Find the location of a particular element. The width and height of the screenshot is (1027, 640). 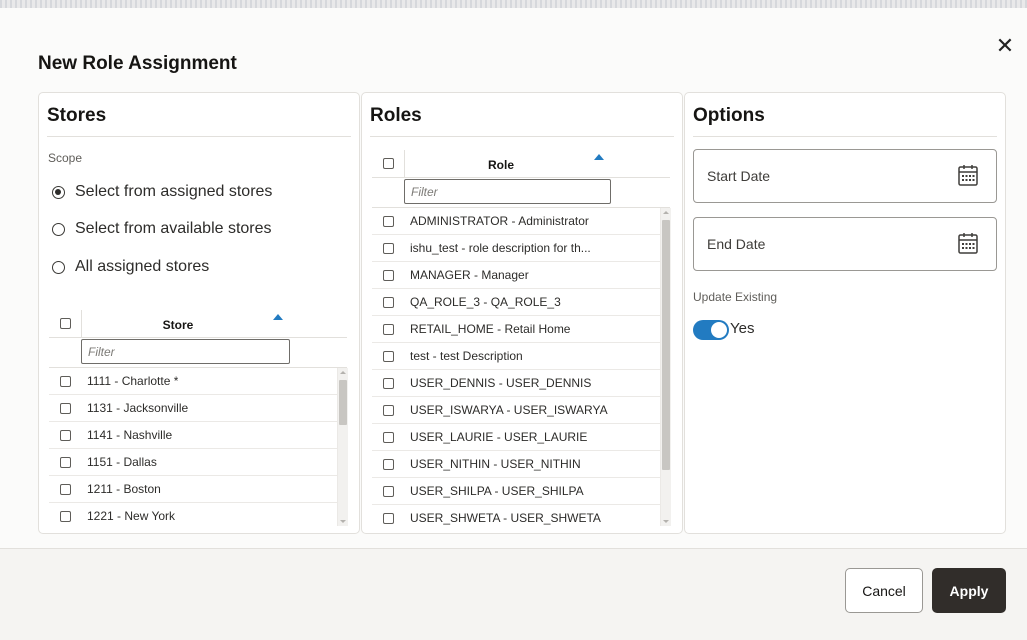

stores-title: Stores is located at coordinates (77, 115).